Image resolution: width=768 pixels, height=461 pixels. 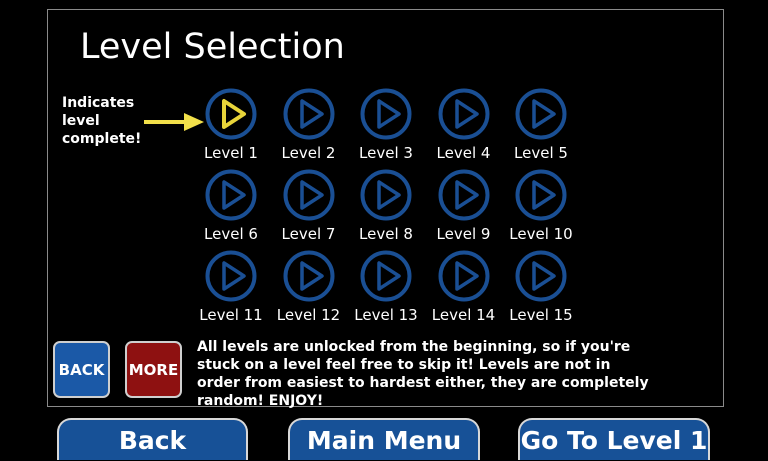 What do you see at coordinates (153, 369) in the screenshot?
I see `more-button: MORE` at bounding box center [153, 369].